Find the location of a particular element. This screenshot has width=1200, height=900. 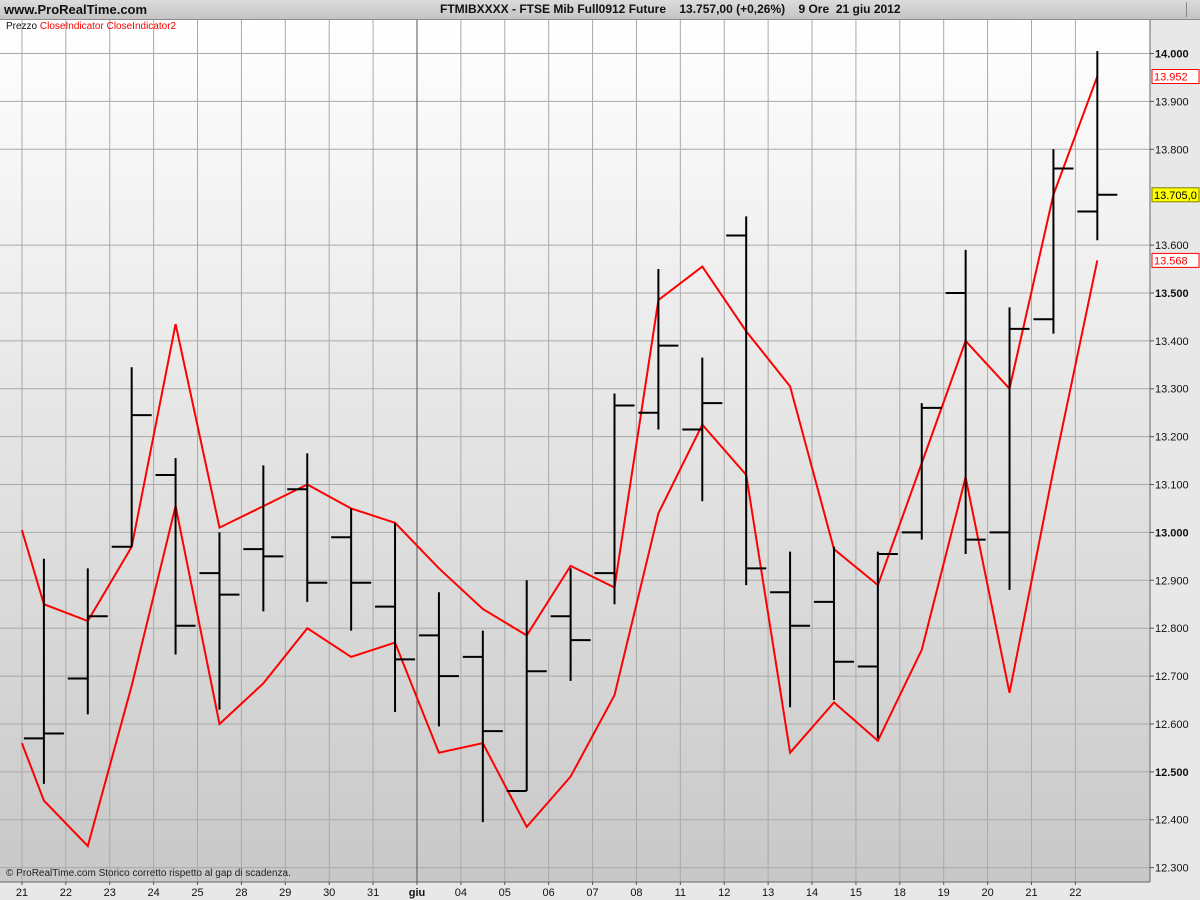

y-tick-label: 12.800 is located at coordinates (1172, 629).